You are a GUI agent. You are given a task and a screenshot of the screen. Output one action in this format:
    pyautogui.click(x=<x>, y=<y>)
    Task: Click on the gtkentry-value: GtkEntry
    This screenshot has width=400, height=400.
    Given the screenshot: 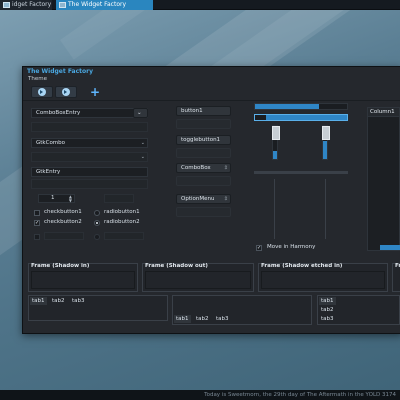 What is the action you would take?
    pyautogui.click(x=48, y=172)
    